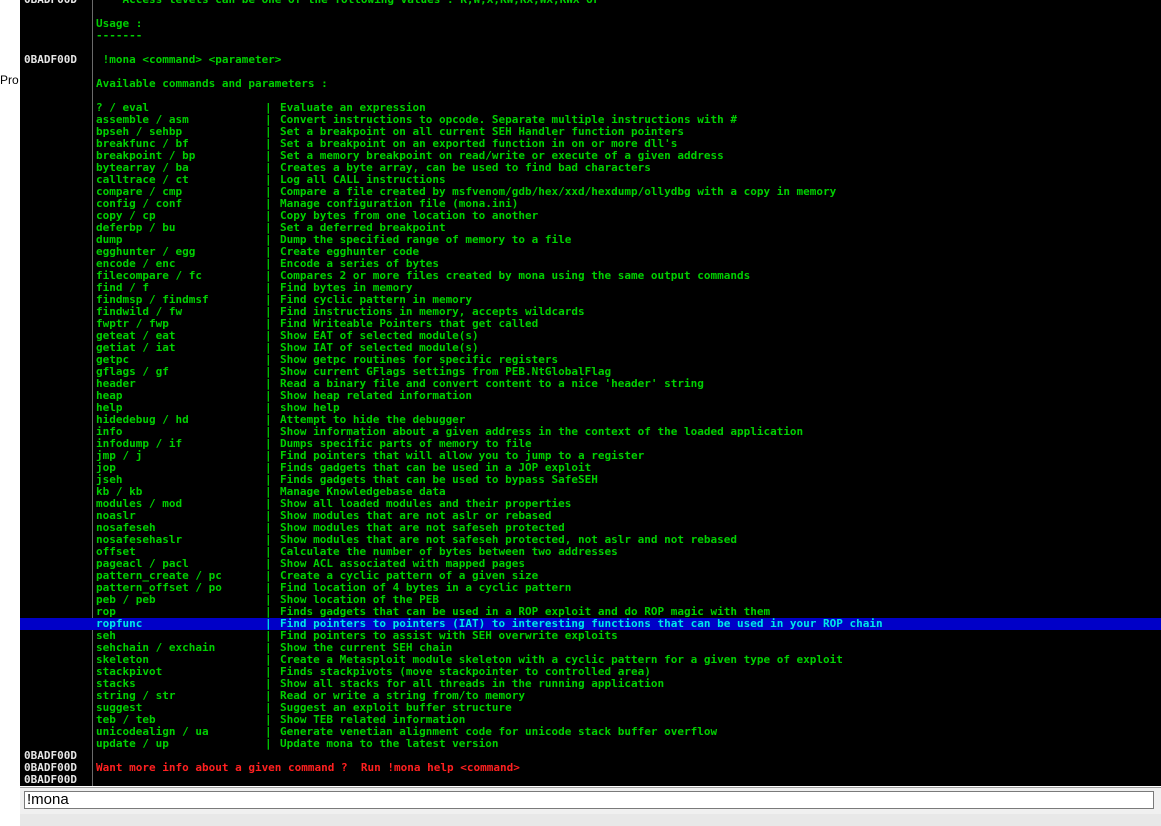  Describe the element at coordinates (590, 780) in the screenshot. I see `log-line: 0BADF00D` at that location.